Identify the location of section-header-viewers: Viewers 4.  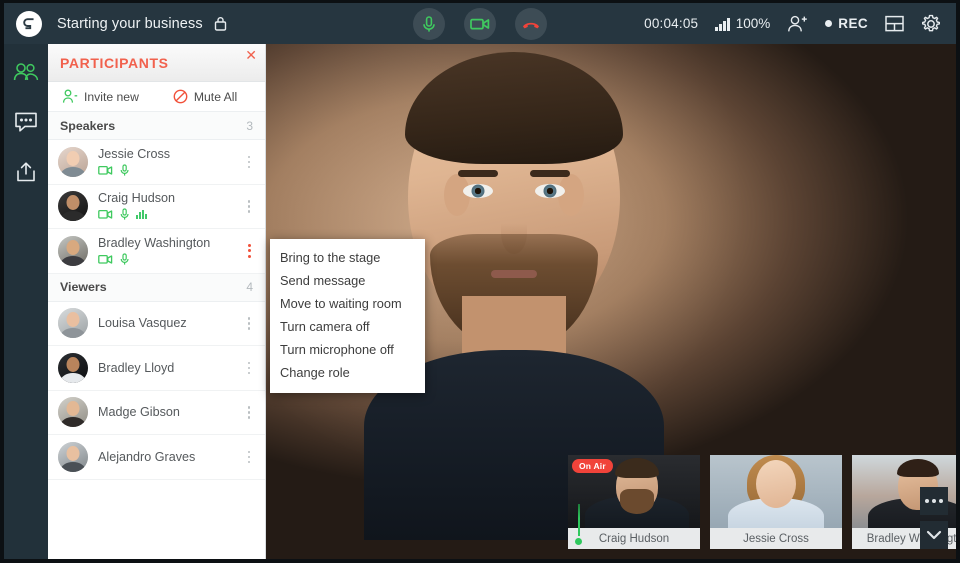
(156, 287).